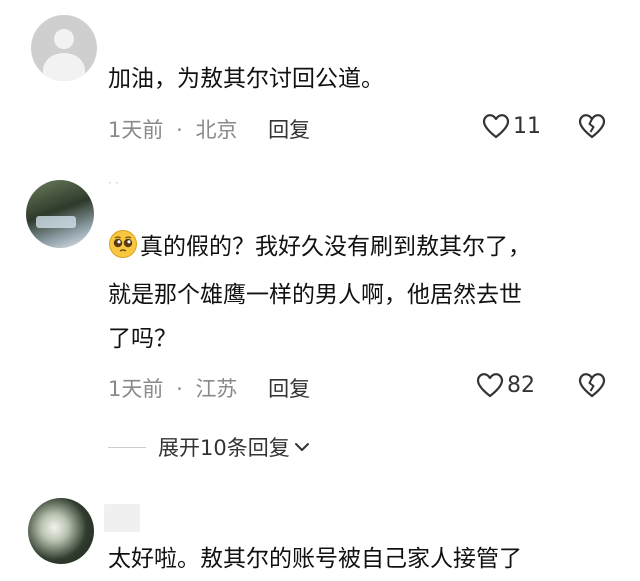 This screenshot has width=640, height=581. Describe the element at coordinates (335, 247) in the screenshot. I see `comment-line: 真的假的？我好久没有刷到敖其尔了，` at that location.